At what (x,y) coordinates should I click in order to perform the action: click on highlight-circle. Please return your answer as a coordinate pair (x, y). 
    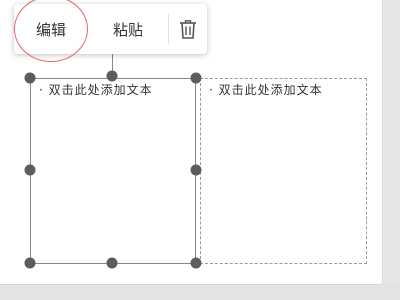
    Looking at the image, I should click on (51, 31).